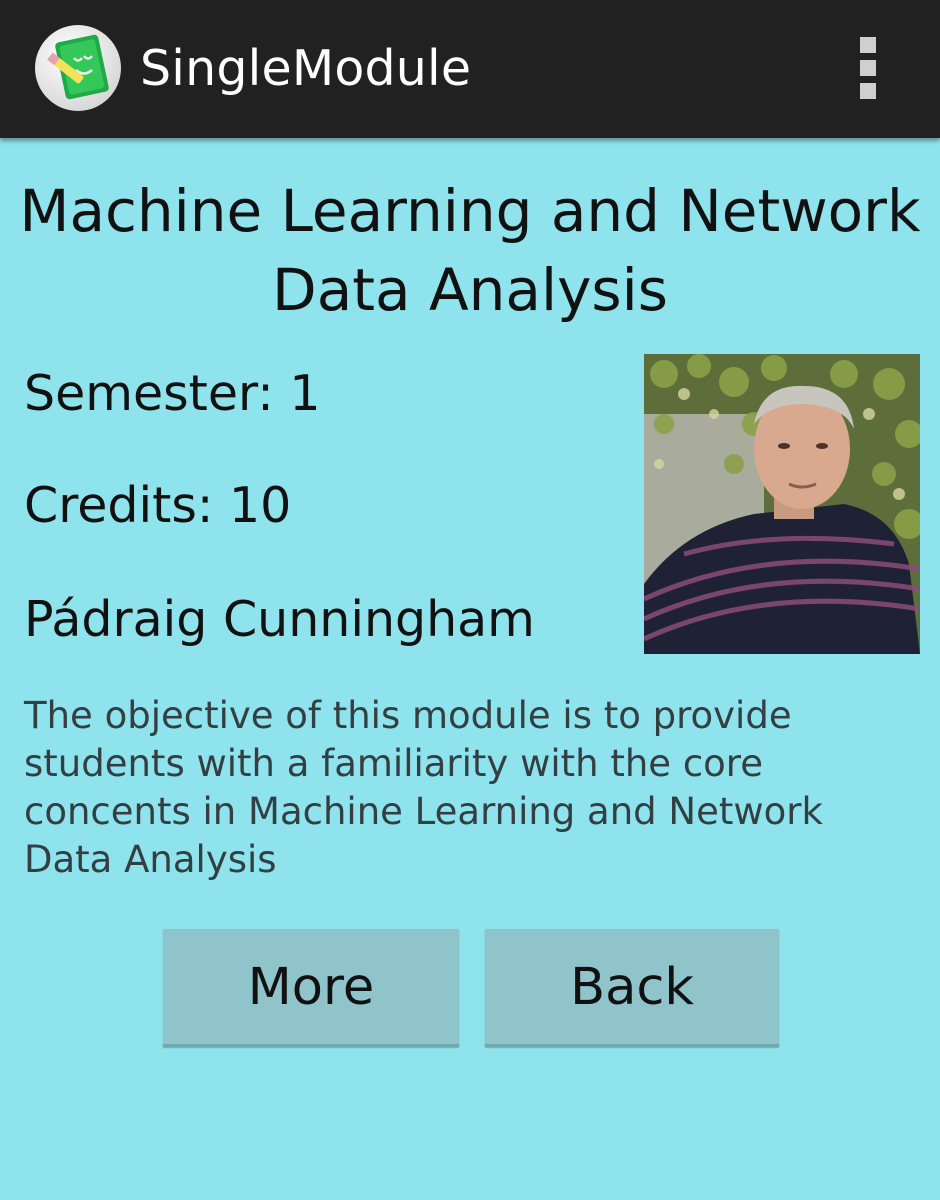 This screenshot has width=940, height=1200. Describe the element at coordinates (279, 619) in the screenshot. I see `lecturer-name: Pádraig Cunningham` at that location.